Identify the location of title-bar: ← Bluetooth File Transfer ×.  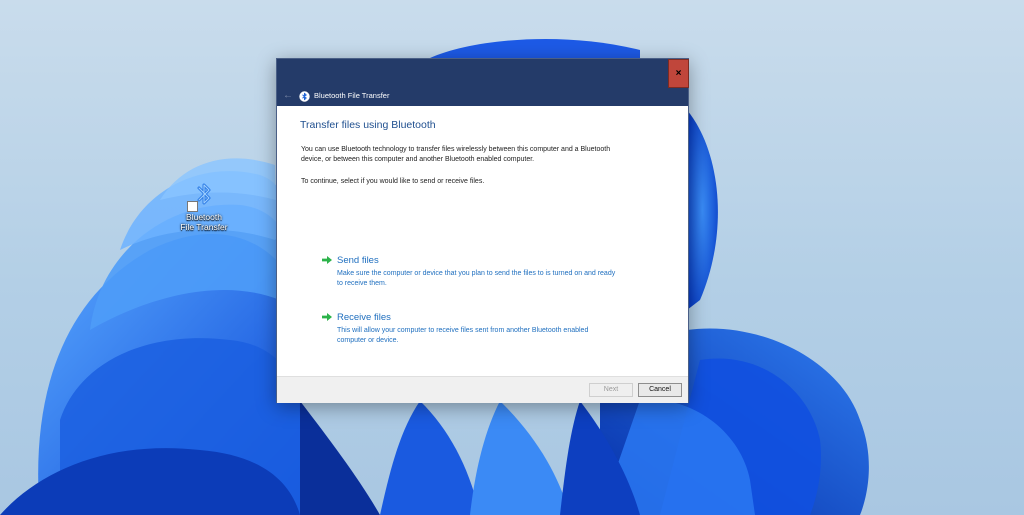
(483, 82).